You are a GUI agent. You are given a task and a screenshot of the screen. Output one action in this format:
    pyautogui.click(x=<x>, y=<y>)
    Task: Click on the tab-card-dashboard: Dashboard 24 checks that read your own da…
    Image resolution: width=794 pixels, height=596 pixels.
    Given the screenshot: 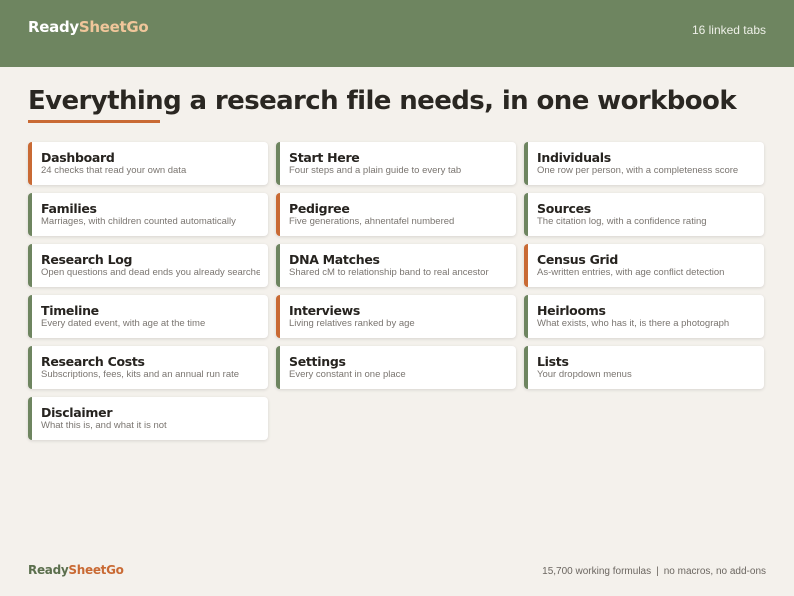 What is the action you would take?
    pyautogui.click(x=148, y=163)
    